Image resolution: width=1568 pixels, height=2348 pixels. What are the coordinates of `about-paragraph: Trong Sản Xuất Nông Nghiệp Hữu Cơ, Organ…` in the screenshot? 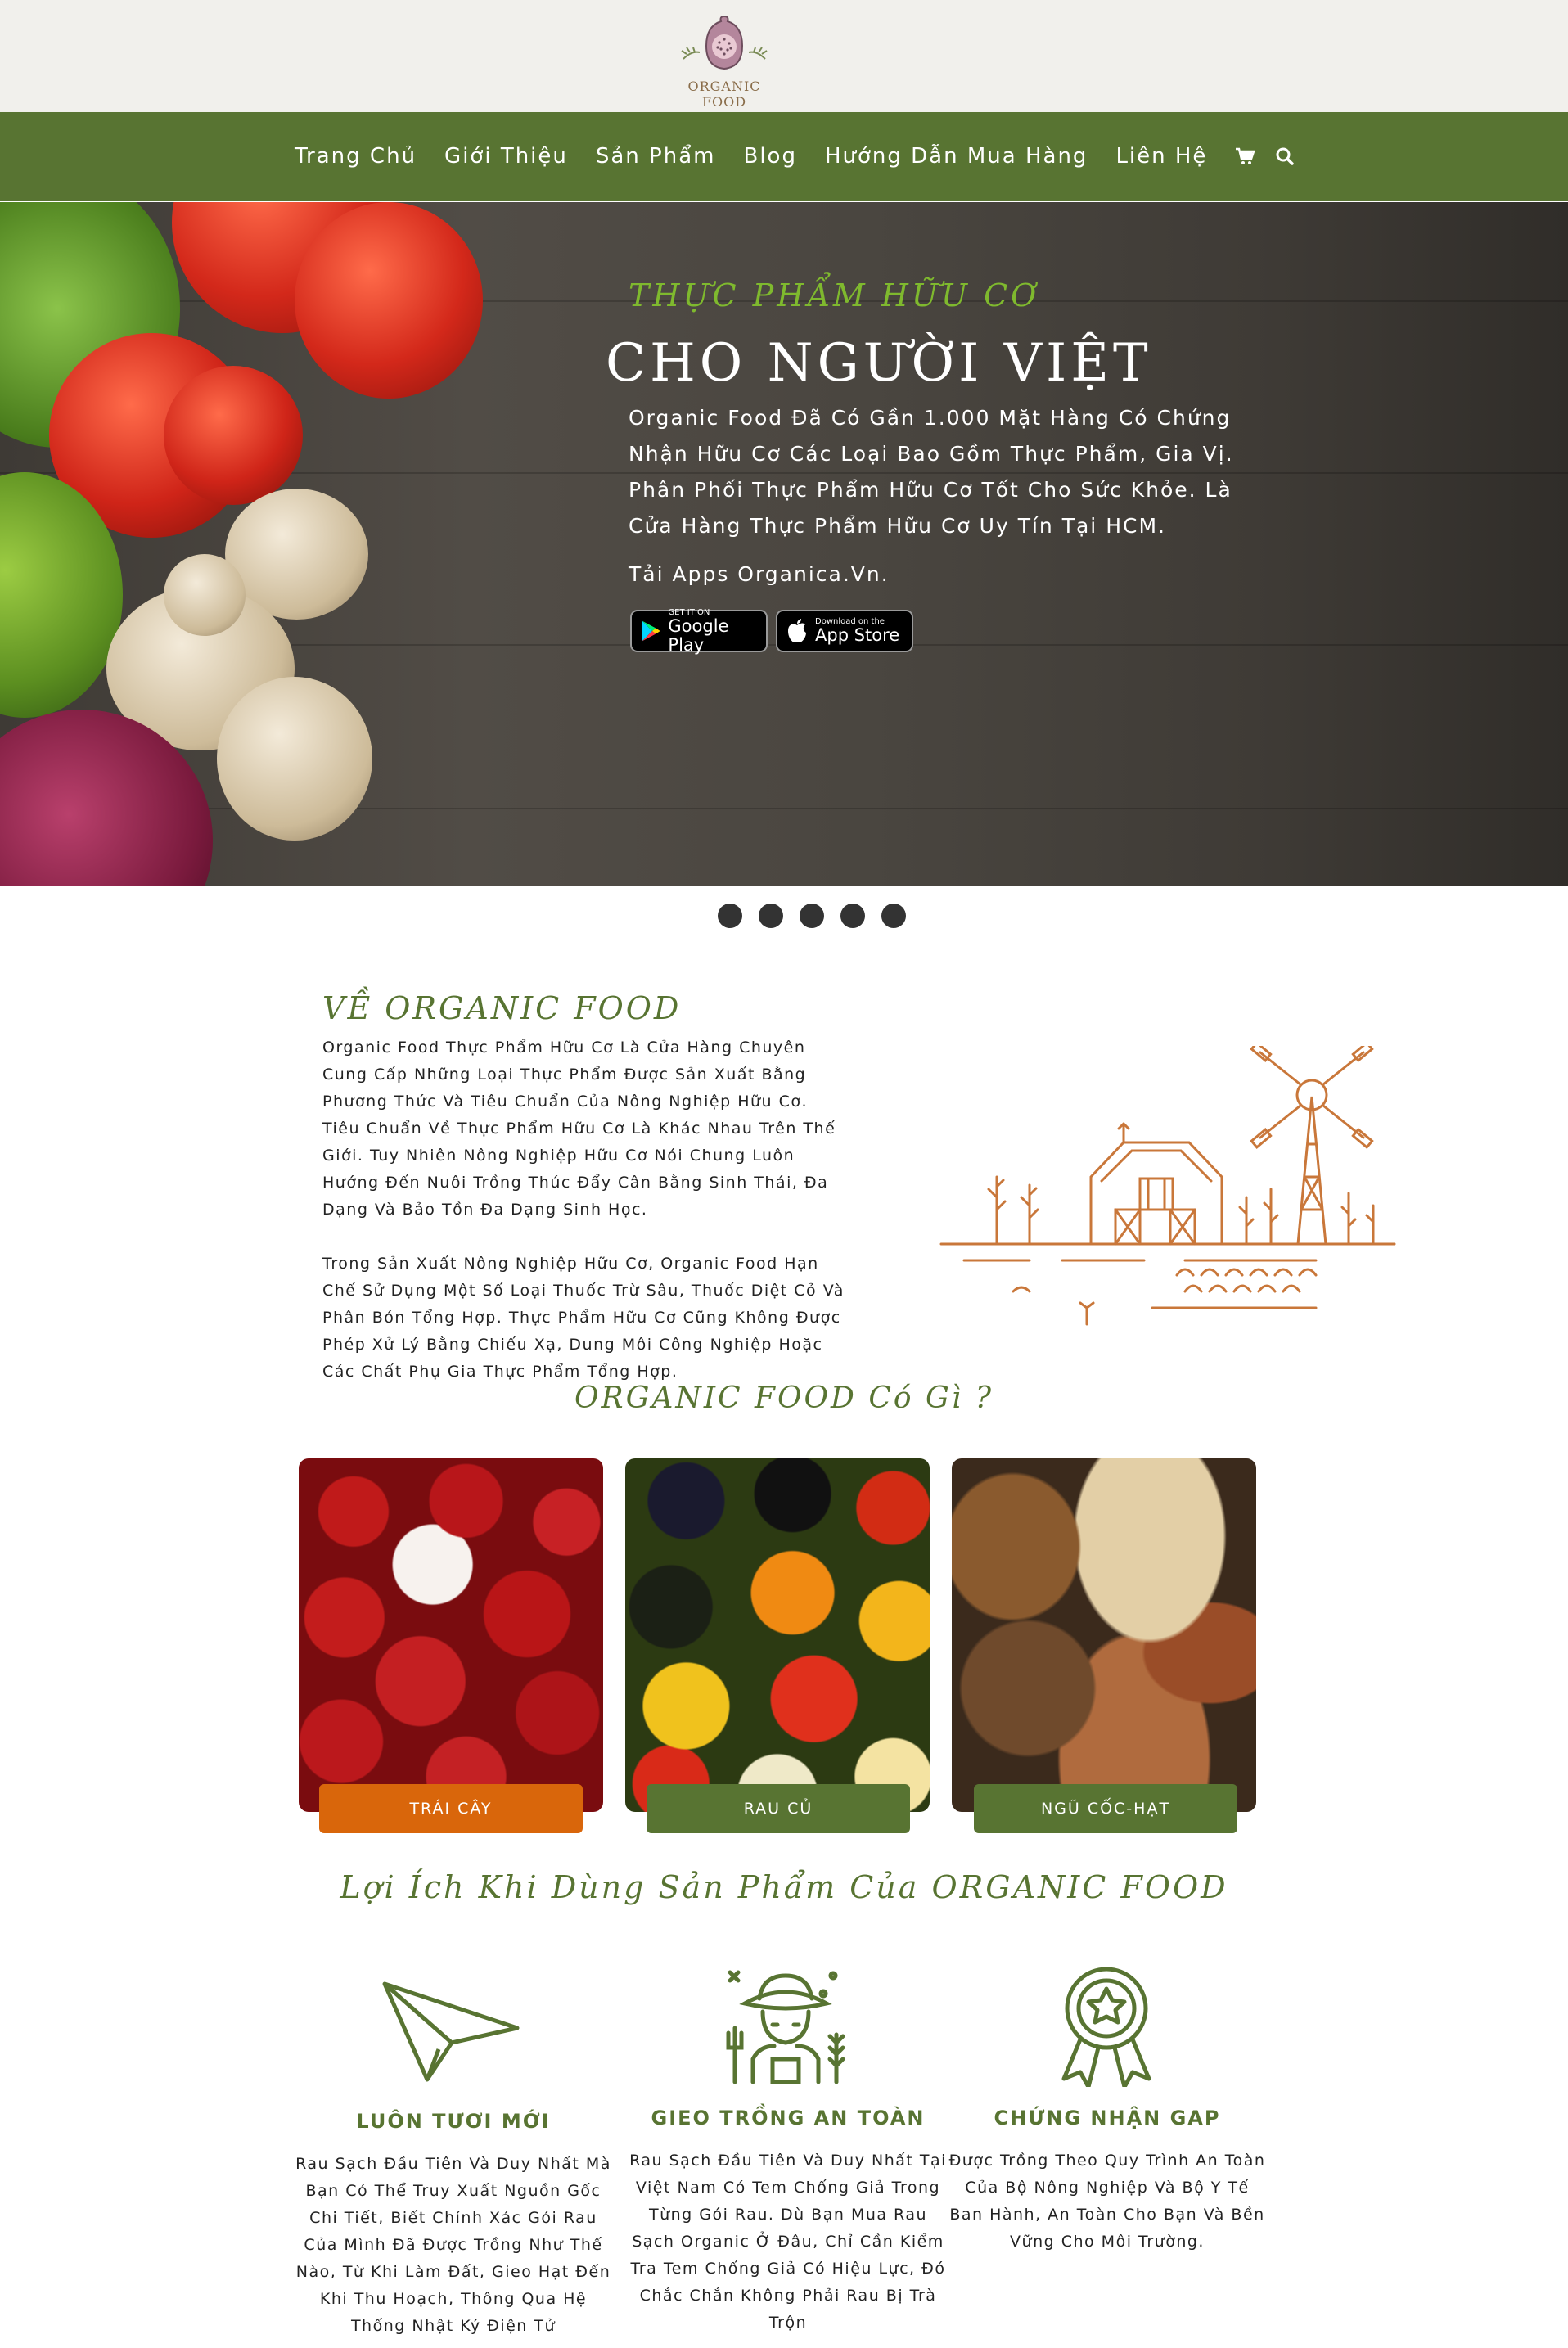 It's located at (583, 1318).